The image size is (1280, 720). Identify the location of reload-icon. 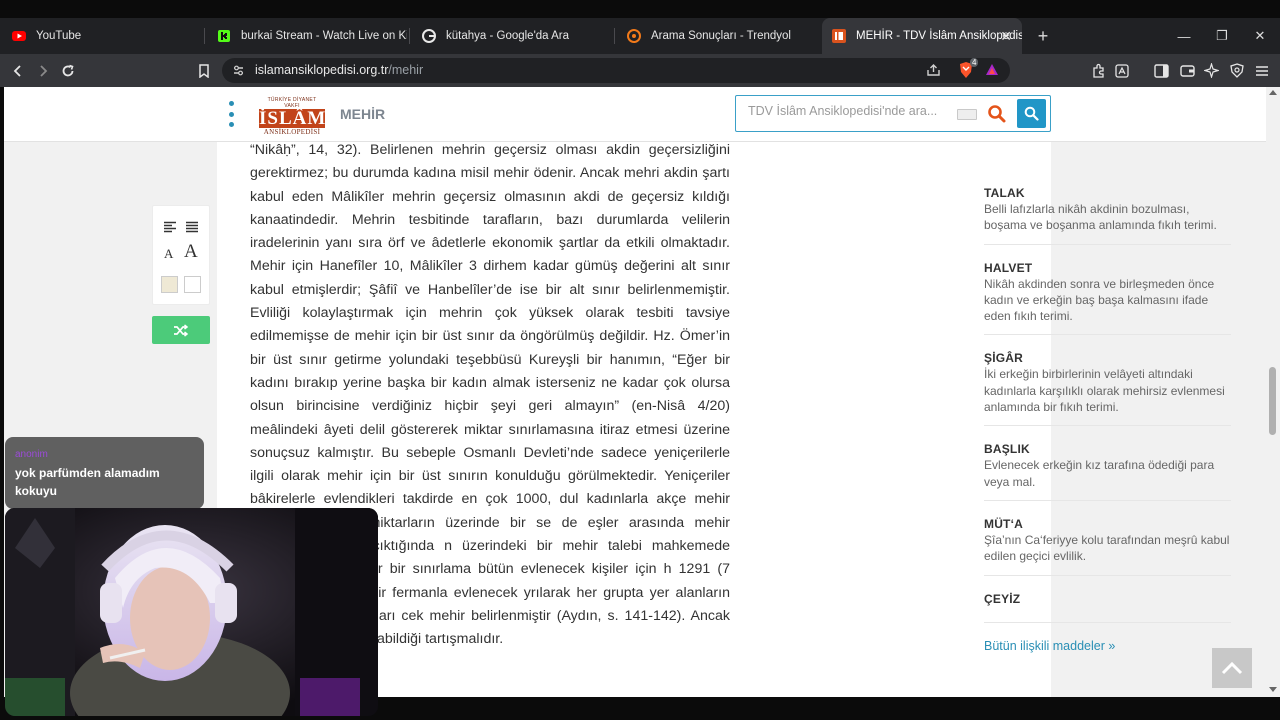
(68, 70).